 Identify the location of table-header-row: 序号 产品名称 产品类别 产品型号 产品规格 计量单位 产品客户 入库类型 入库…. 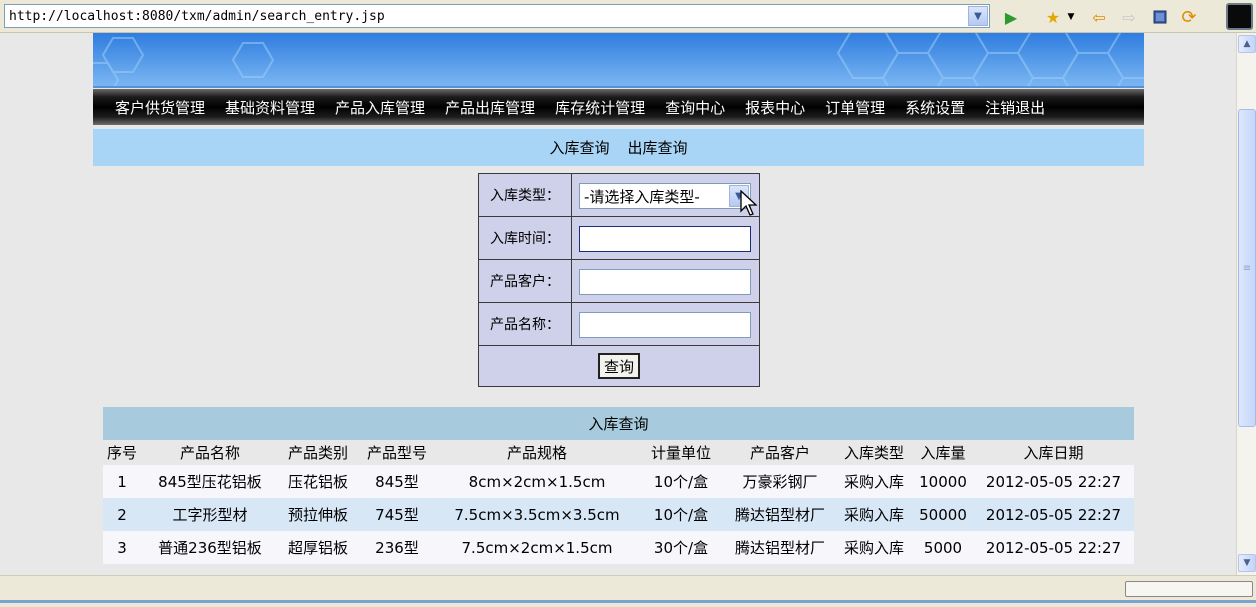
(618, 452).